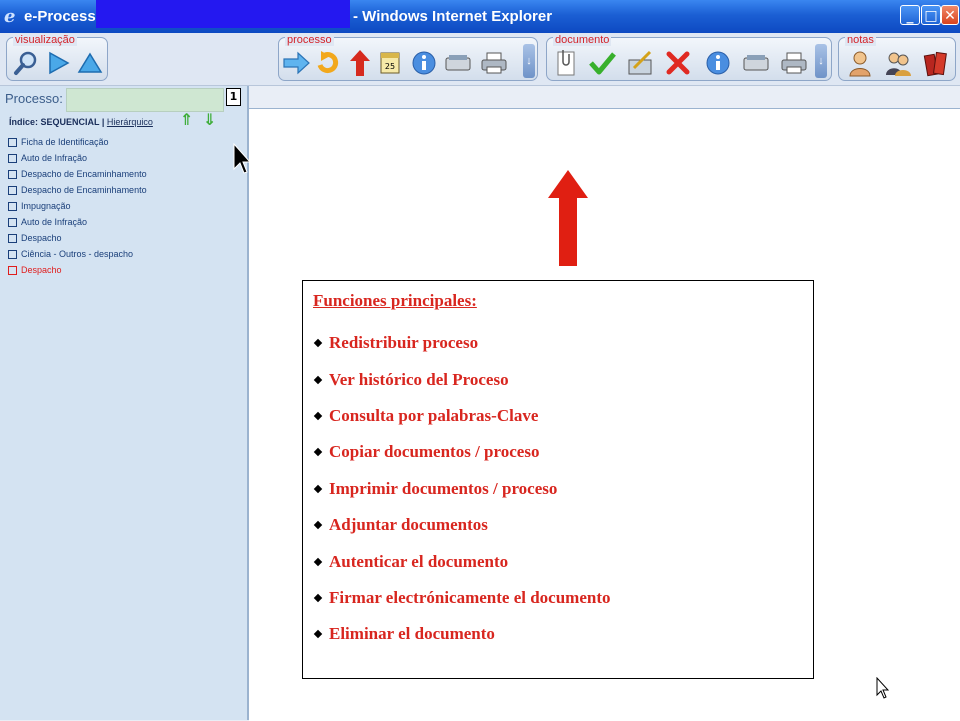 The height and width of the screenshot is (721, 960). I want to click on documento-group: documento ↓, so click(689, 57).